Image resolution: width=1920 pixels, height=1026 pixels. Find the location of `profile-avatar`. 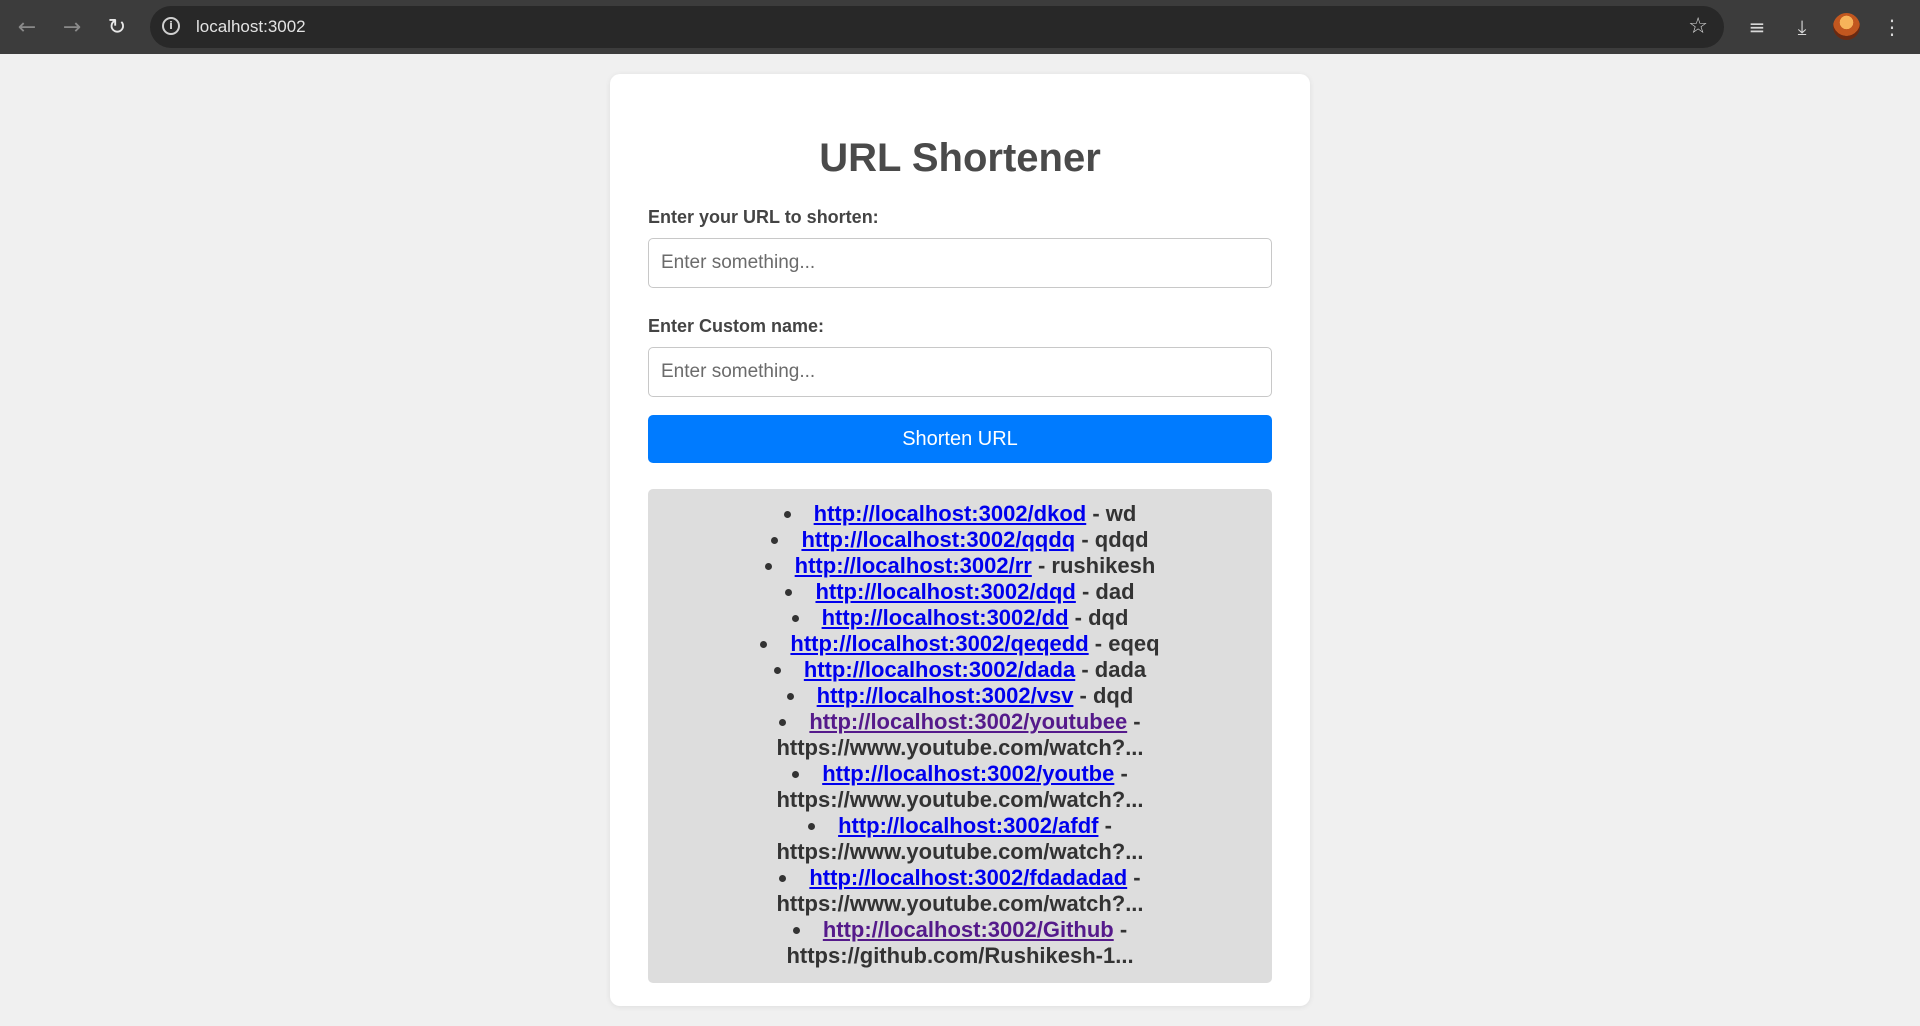

profile-avatar is located at coordinates (1846, 26).